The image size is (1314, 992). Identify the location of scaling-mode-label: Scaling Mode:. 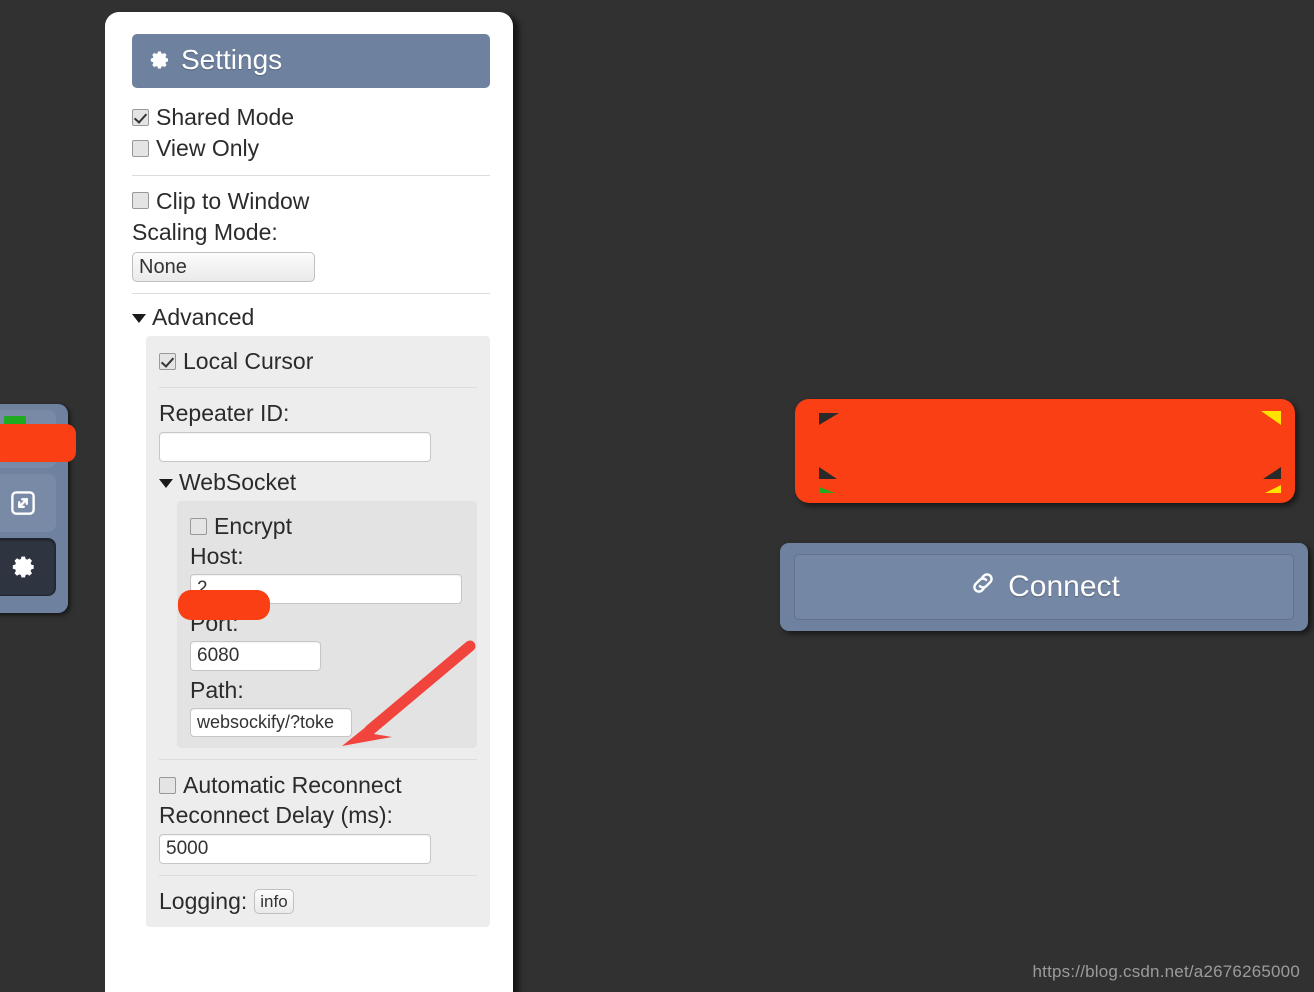
(205, 232).